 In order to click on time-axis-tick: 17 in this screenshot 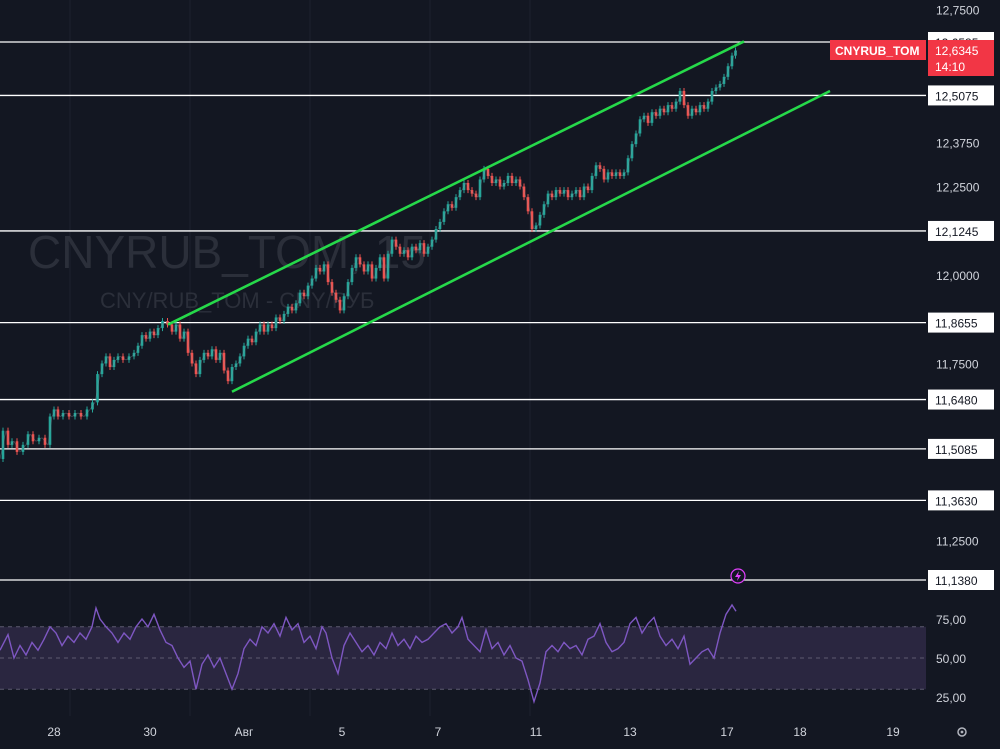, I will do `click(727, 732)`.